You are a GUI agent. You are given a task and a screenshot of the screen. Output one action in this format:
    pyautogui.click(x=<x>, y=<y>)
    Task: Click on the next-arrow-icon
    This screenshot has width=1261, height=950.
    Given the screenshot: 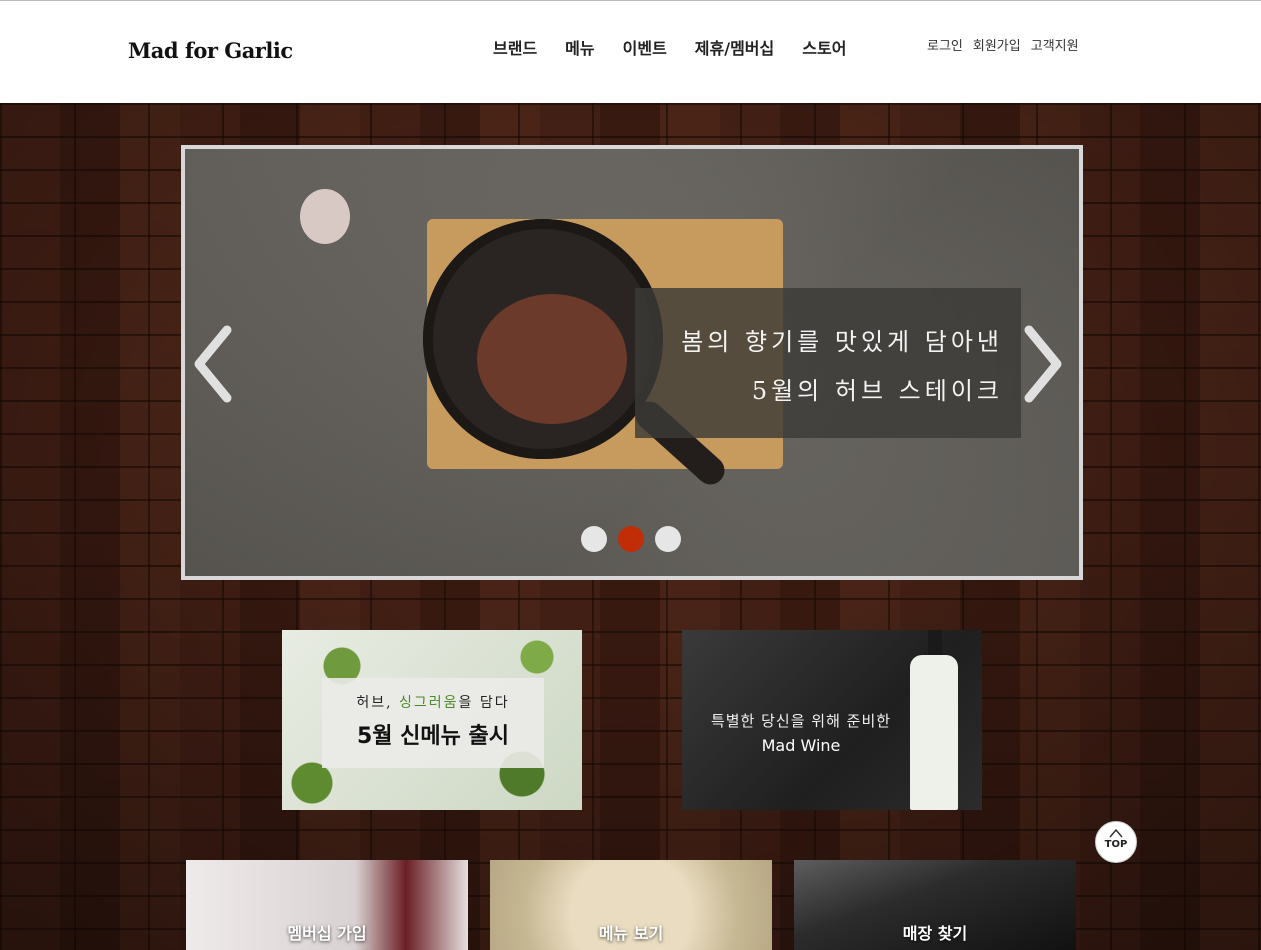 What is the action you would take?
    pyautogui.click(x=1043, y=364)
    